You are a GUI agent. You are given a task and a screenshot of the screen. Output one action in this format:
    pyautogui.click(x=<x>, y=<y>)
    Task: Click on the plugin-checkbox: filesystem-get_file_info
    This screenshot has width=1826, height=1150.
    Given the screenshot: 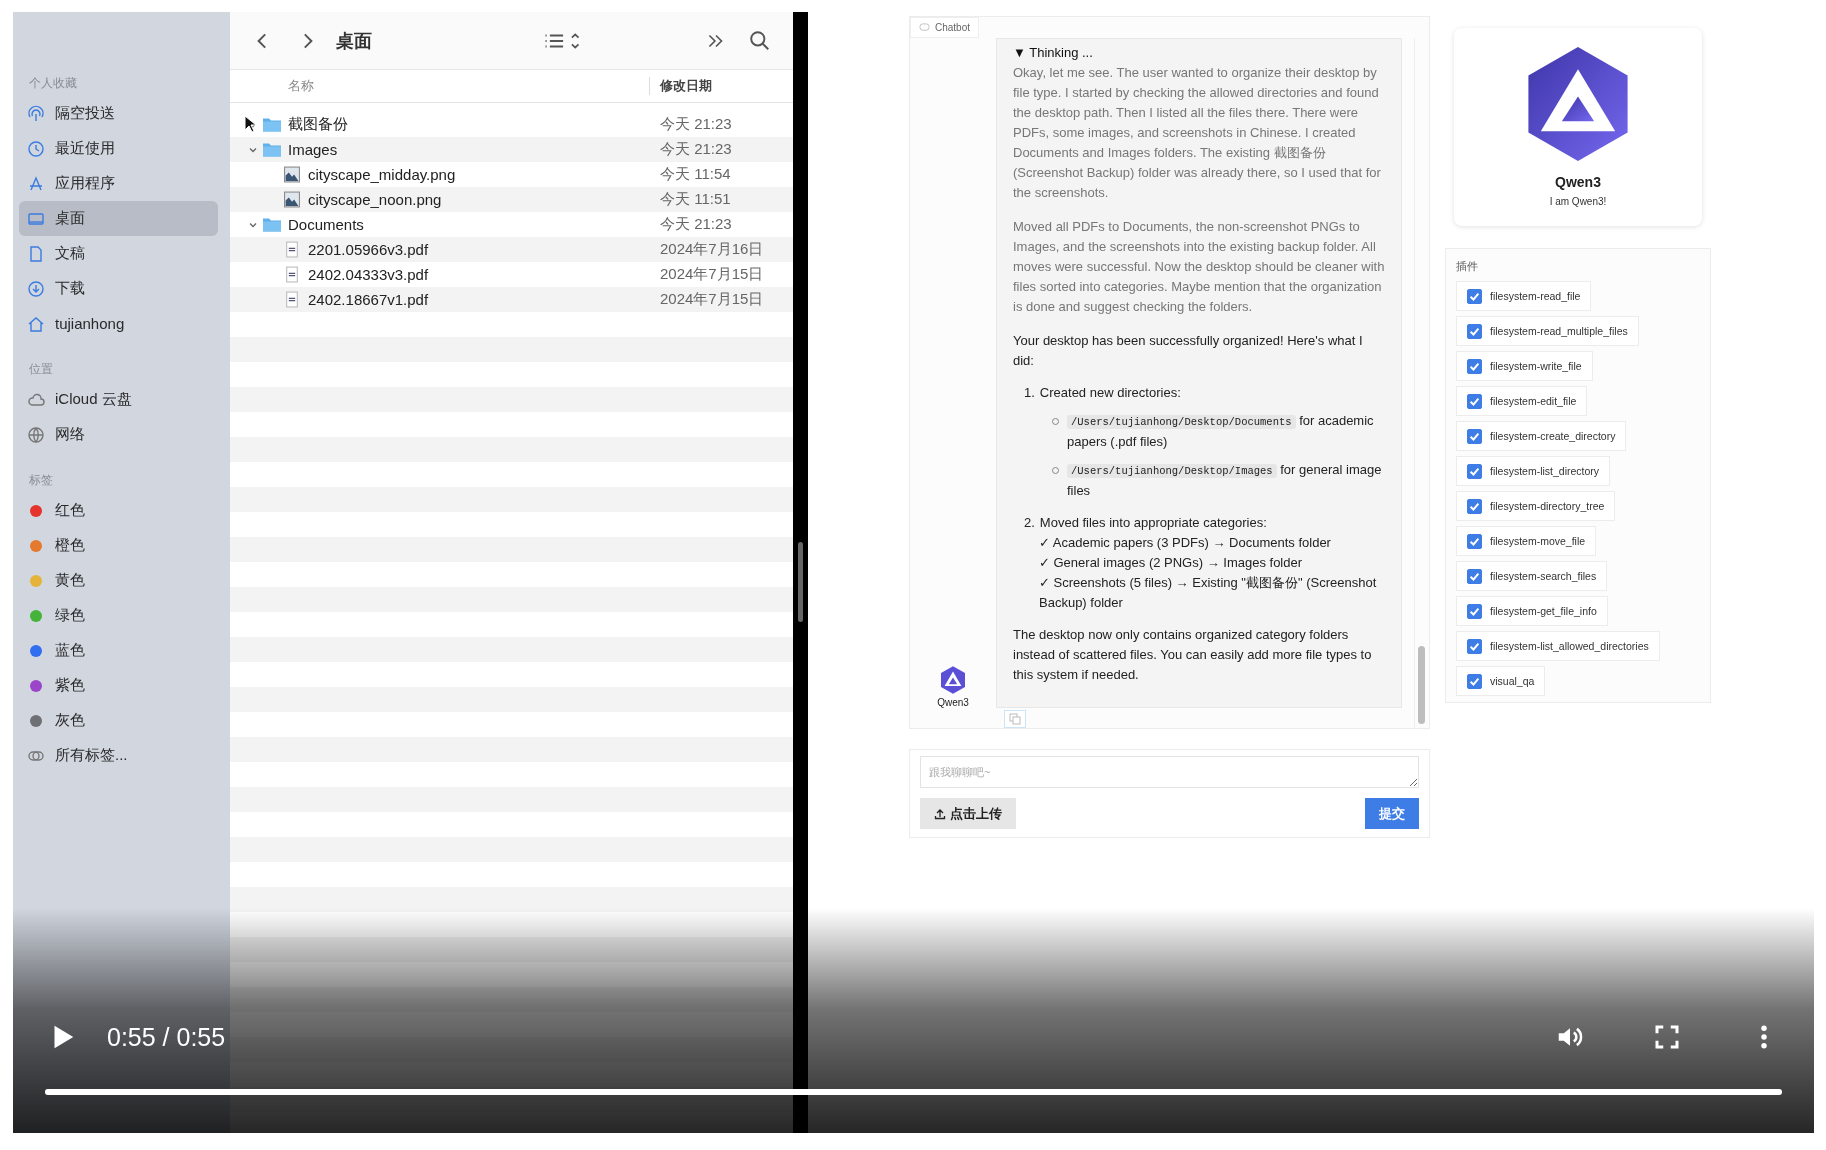 What is the action you would take?
    pyautogui.click(x=1532, y=611)
    